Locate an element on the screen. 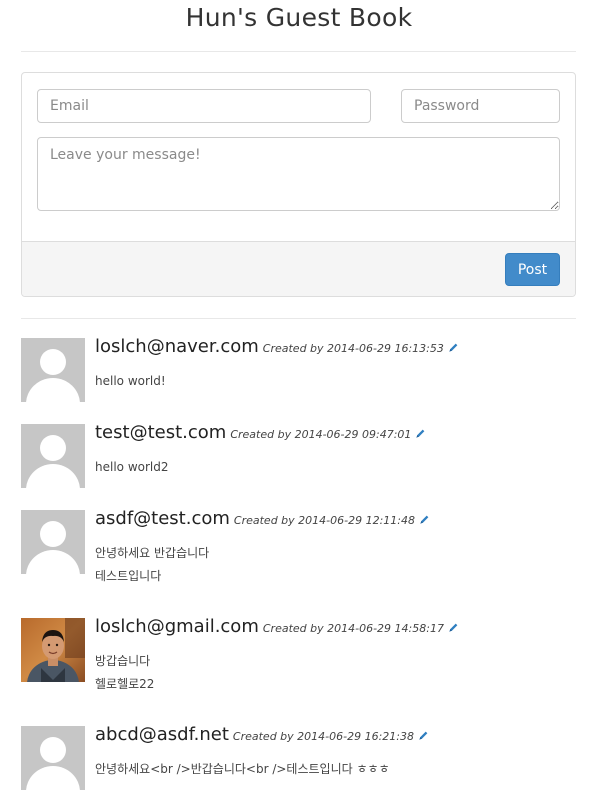  message-line: hello world2 is located at coordinates (132, 467).